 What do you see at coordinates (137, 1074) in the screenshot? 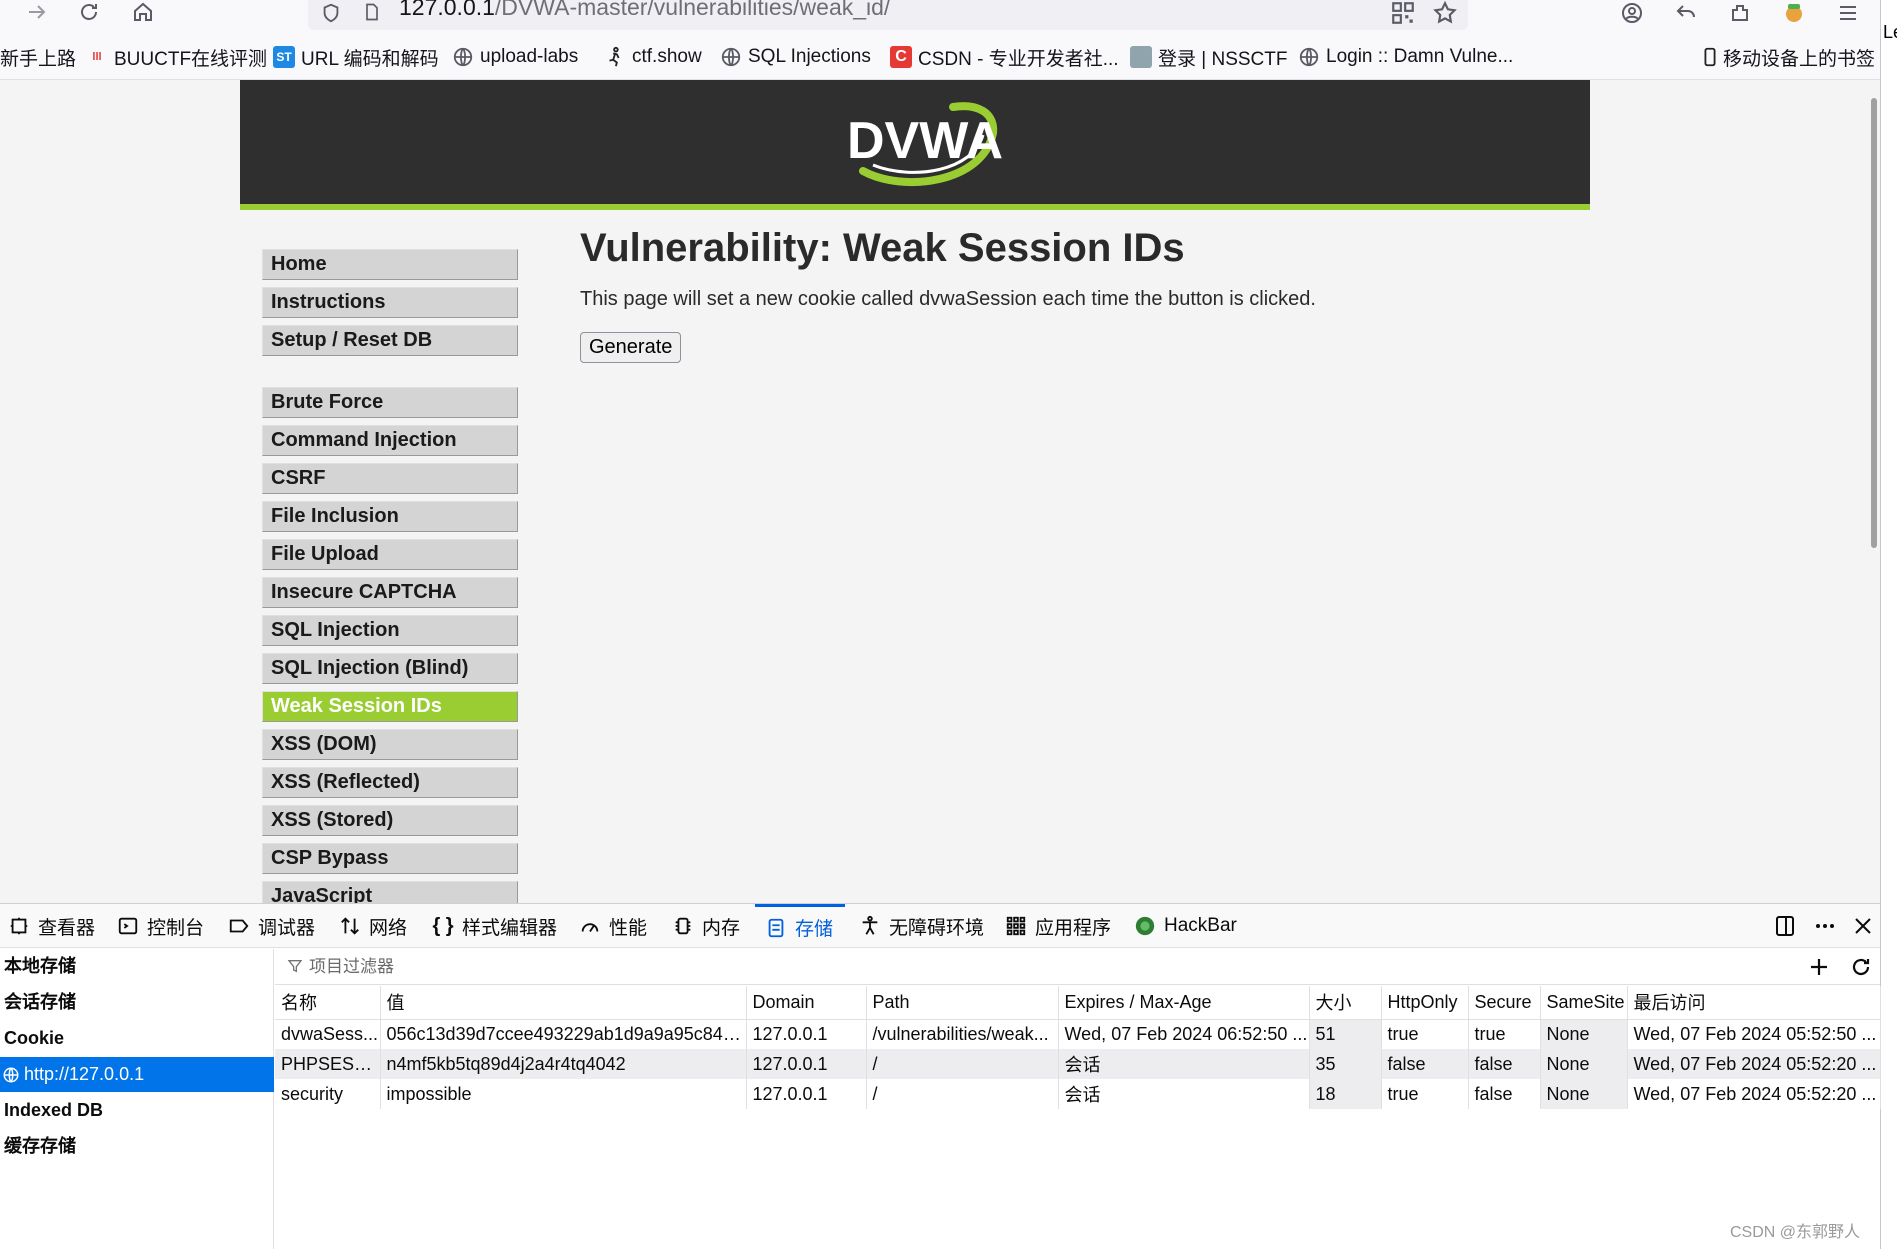
I see `tree-cookie-host: http://127.0.0.1` at bounding box center [137, 1074].